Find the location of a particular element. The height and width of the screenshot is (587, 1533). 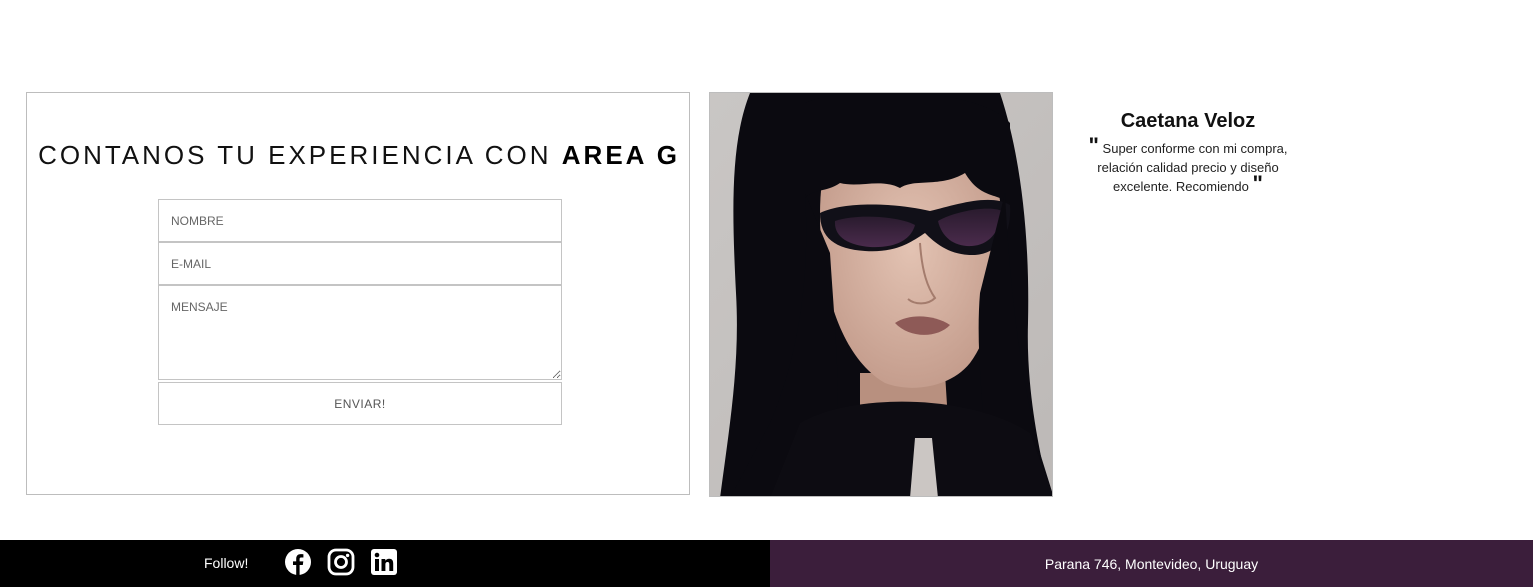

footer: Follow! Parana 746, Montevideo, Uruguay is located at coordinates (766, 563).